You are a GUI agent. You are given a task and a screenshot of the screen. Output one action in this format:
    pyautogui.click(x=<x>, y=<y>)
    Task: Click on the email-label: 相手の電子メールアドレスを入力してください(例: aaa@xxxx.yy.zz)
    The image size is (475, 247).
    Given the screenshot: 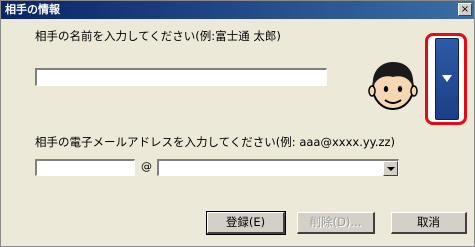 What is the action you would take?
    pyautogui.click(x=215, y=142)
    